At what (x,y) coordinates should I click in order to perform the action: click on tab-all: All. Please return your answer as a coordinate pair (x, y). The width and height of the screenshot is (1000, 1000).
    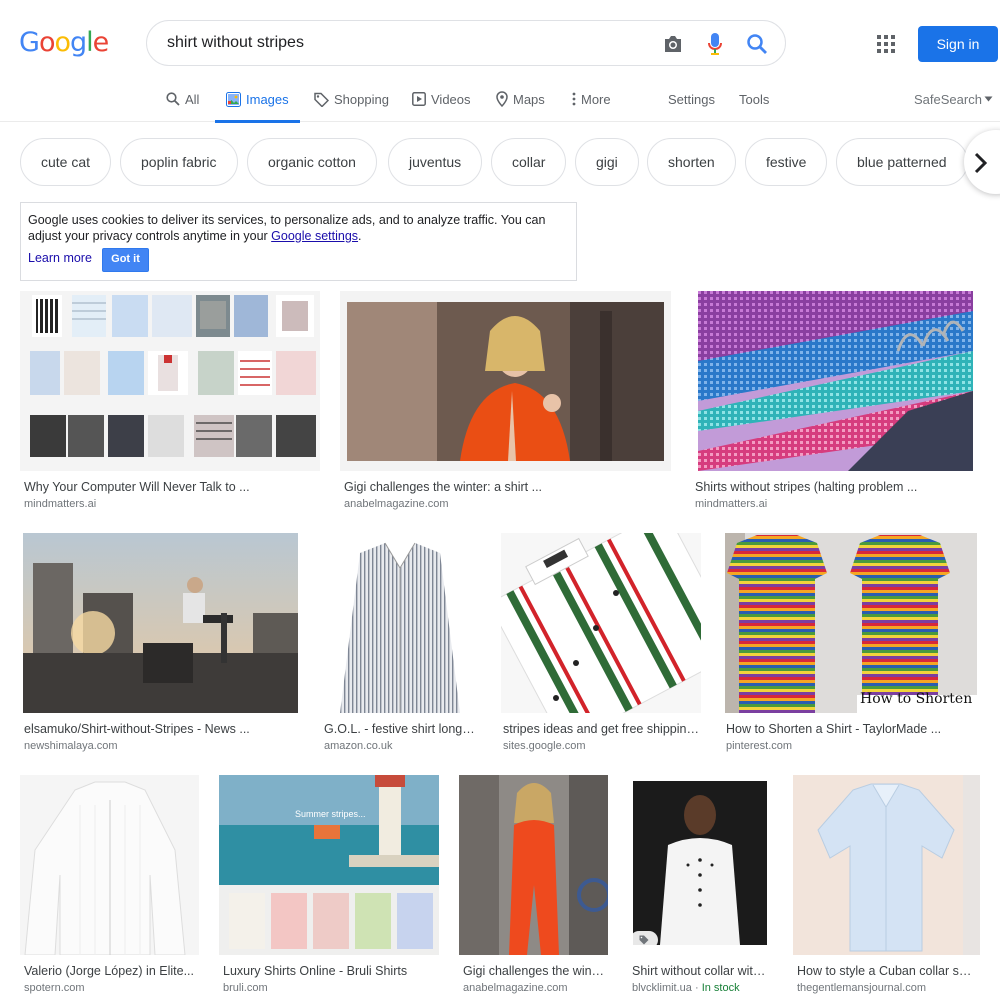
    Looking at the image, I should click on (182, 99).